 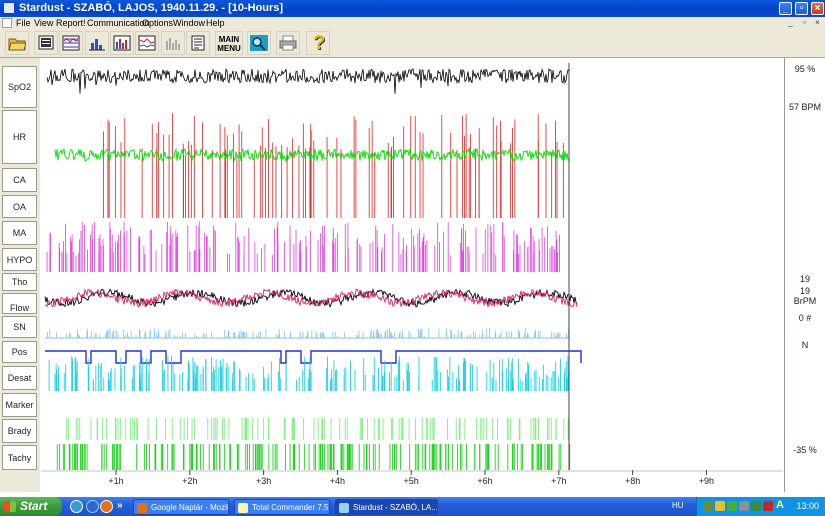 What do you see at coordinates (118, 23) in the screenshot?
I see `menu-communication: Communication` at bounding box center [118, 23].